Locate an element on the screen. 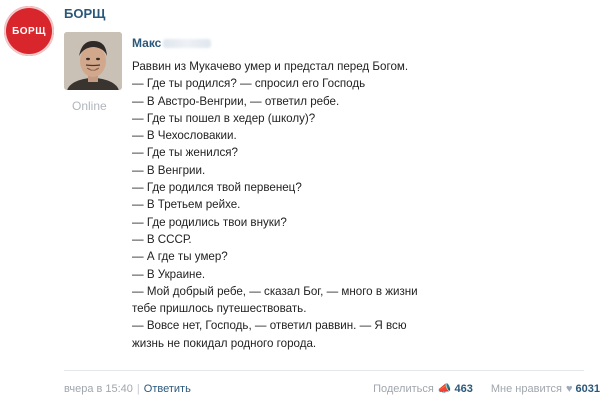  footer-actions: Поделиться 📣 463 Мне нравится ♥ 6031 is located at coordinates (486, 389).